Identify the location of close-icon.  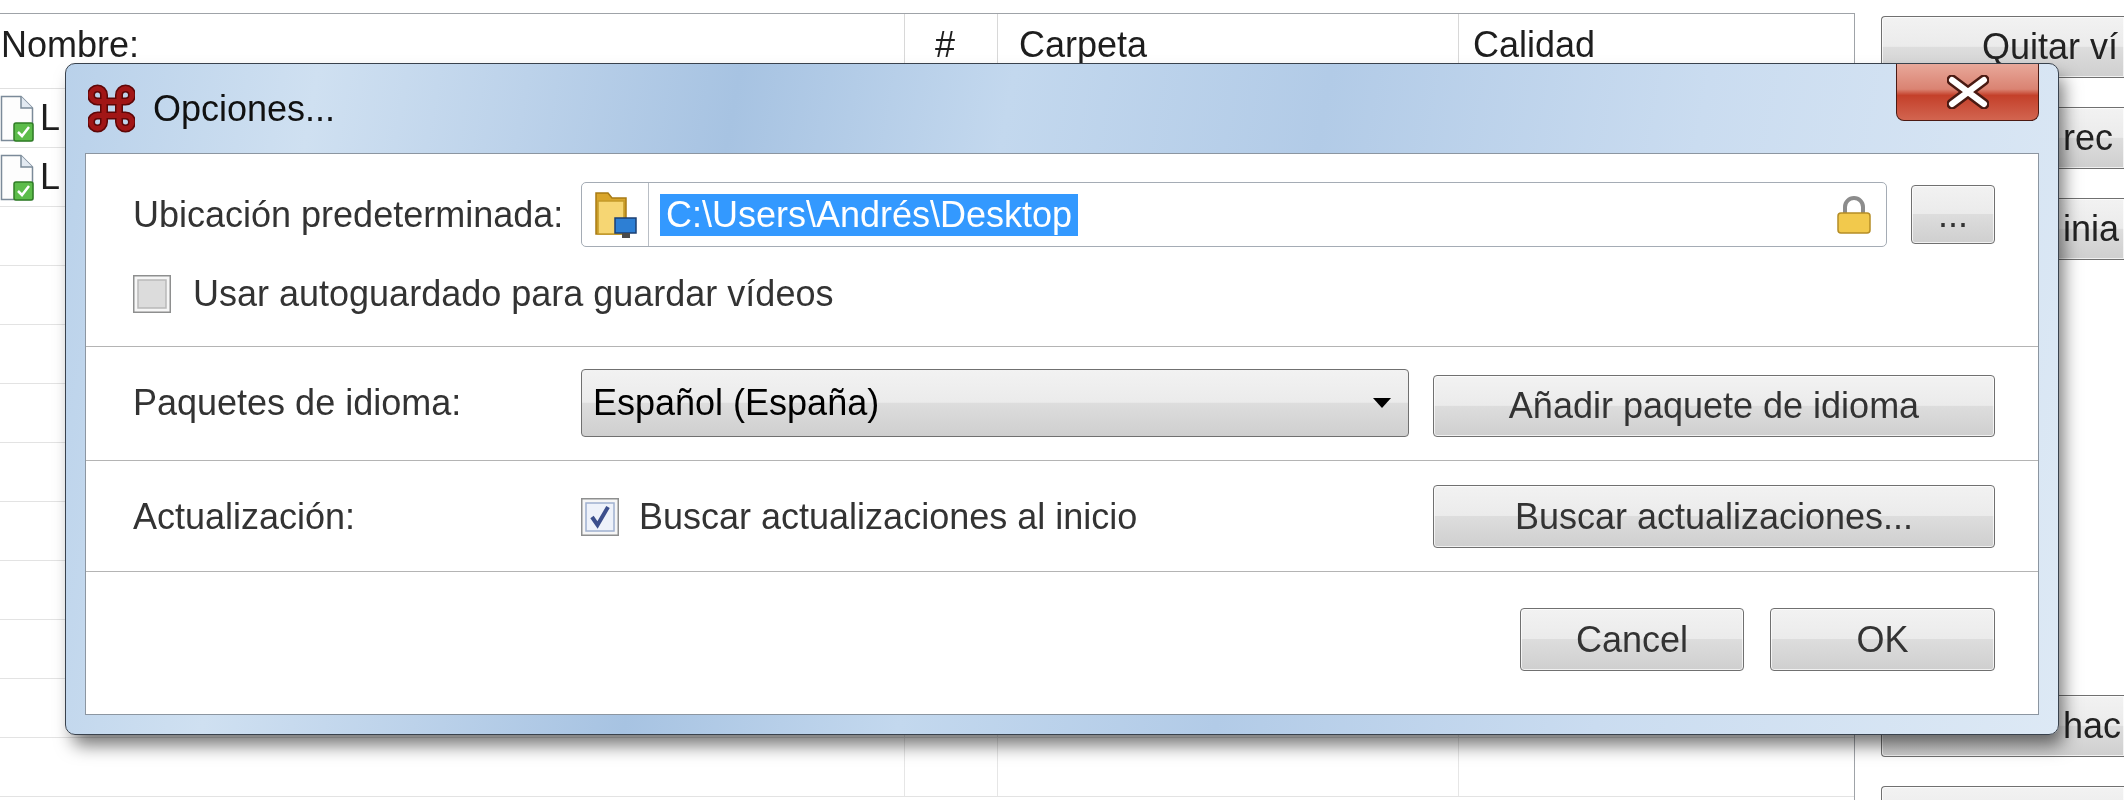
(1967, 92).